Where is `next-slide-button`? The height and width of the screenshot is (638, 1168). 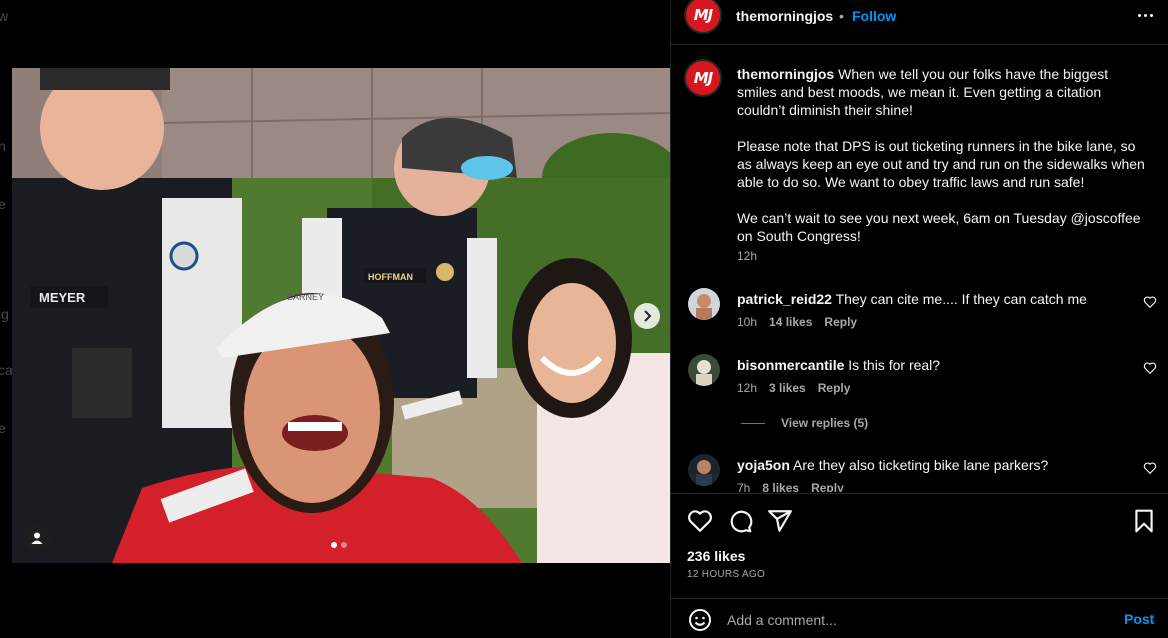 next-slide-button is located at coordinates (647, 316).